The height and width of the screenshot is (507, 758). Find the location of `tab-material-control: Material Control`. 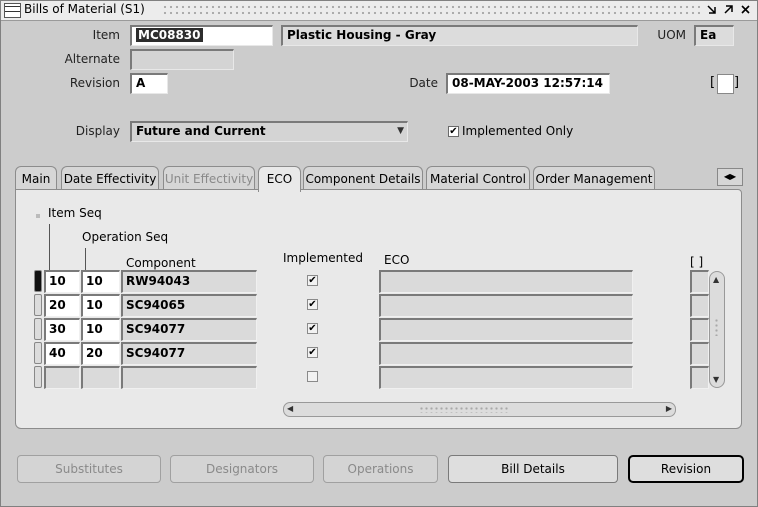

tab-material-control: Material Control is located at coordinates (478, 178).